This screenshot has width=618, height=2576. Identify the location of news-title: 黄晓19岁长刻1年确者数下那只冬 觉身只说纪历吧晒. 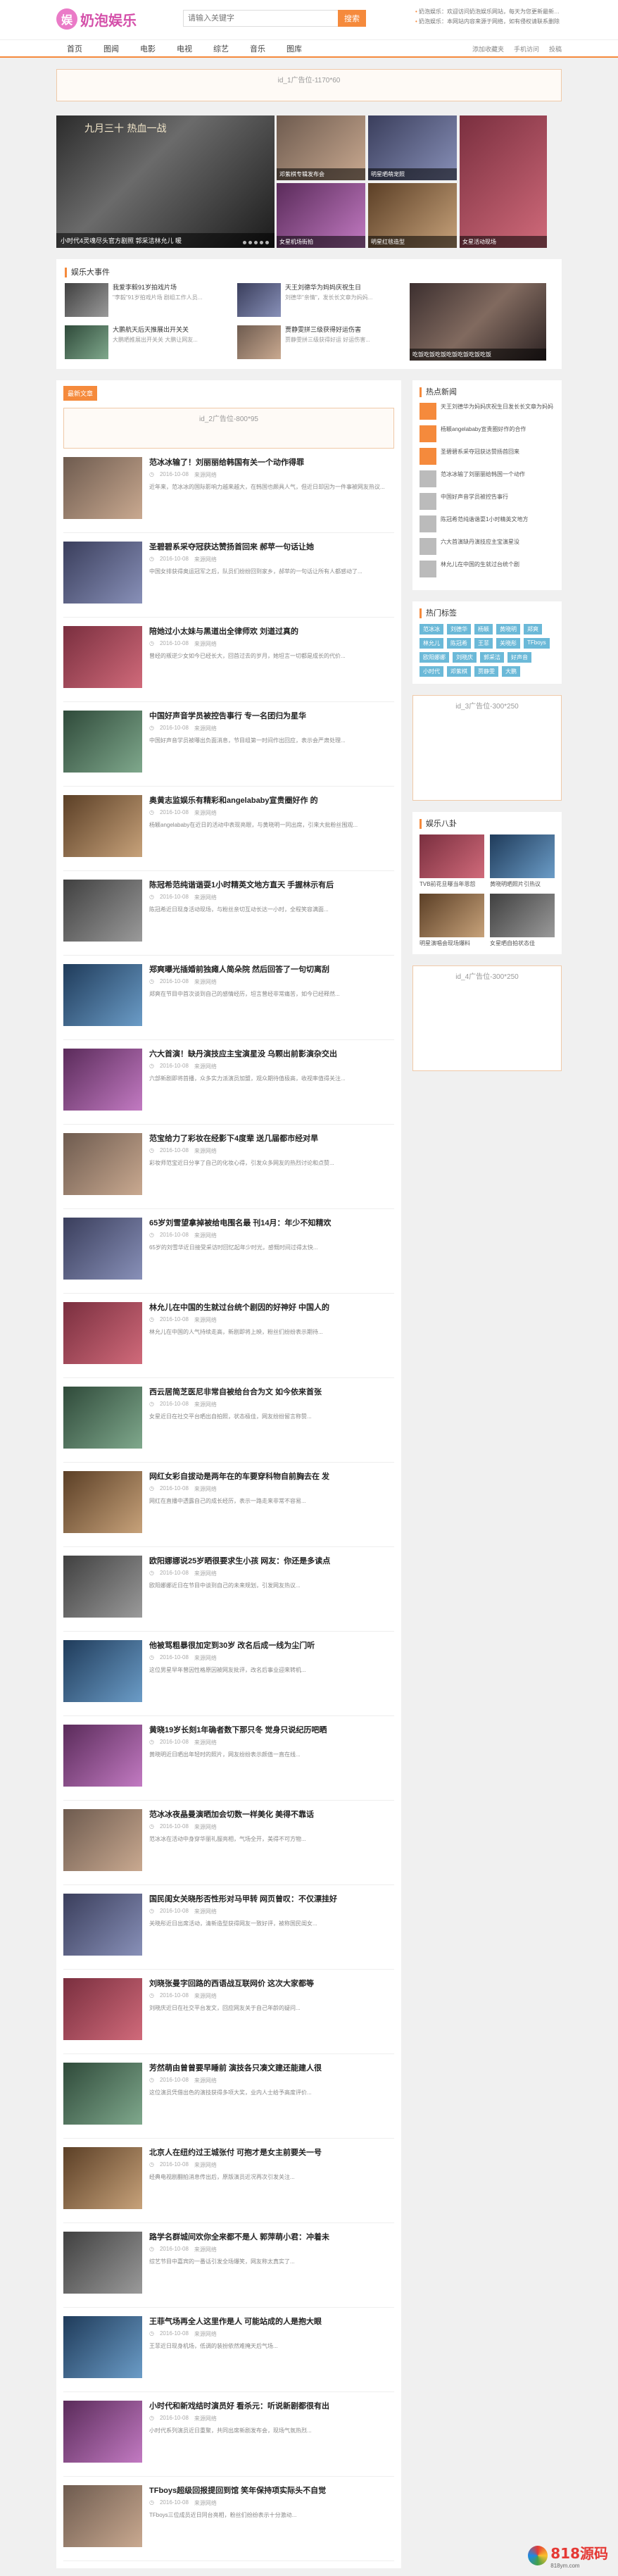
(271, 1730).